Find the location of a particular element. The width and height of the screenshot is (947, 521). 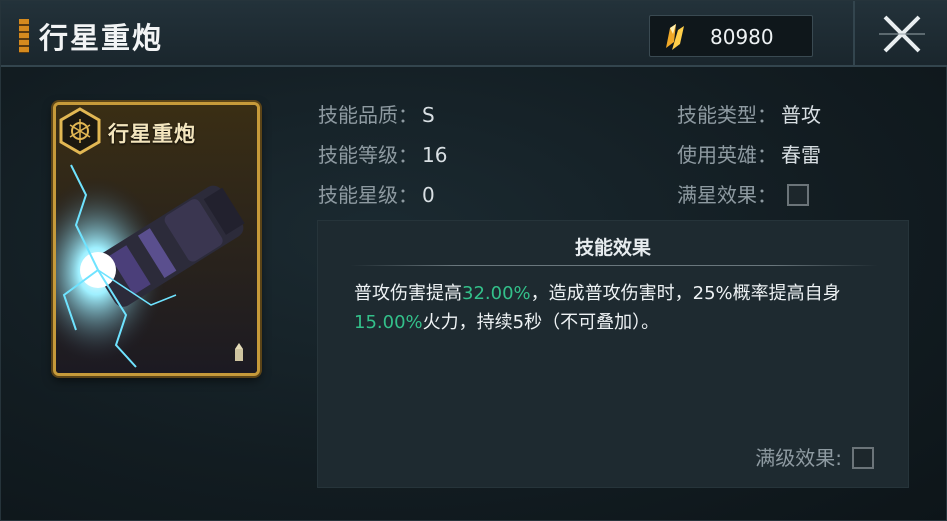

gold-crystal-icon is located at coordinates (675, 37).